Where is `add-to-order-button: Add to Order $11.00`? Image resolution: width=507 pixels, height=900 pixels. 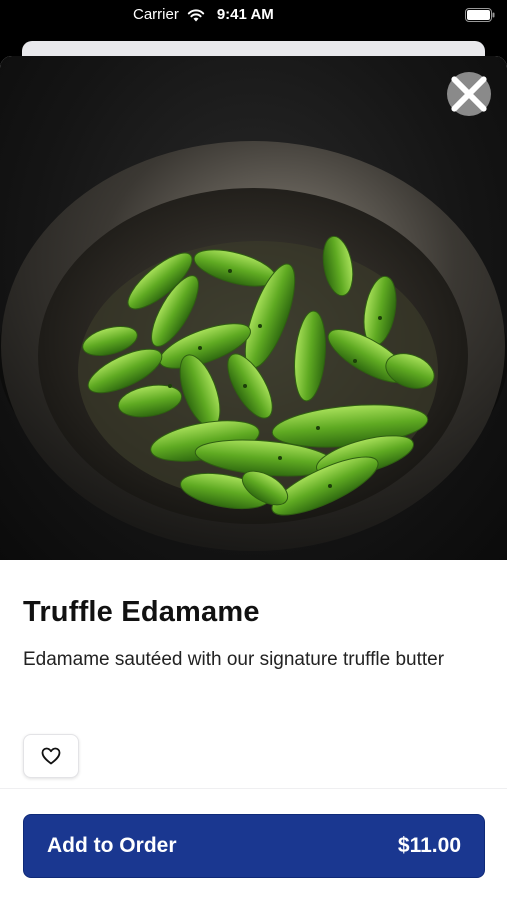 add-to-order-button: Add to Order $11.00 is located at coordinates (254, 846).